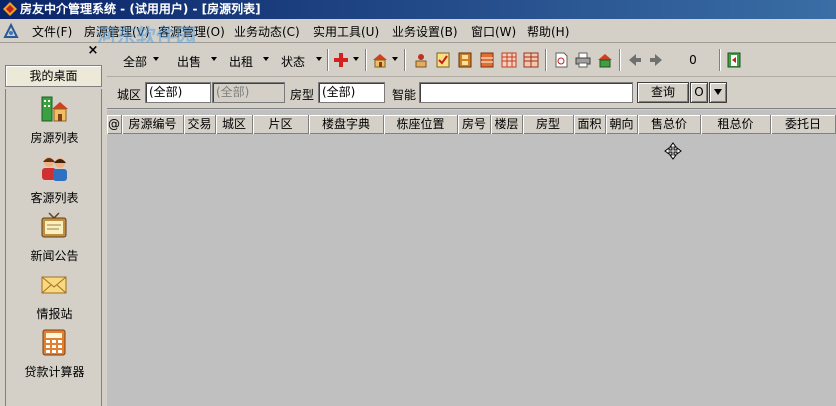 This screenshot has height=406, width=836. I want to click on film-icon, so click(465, 60).